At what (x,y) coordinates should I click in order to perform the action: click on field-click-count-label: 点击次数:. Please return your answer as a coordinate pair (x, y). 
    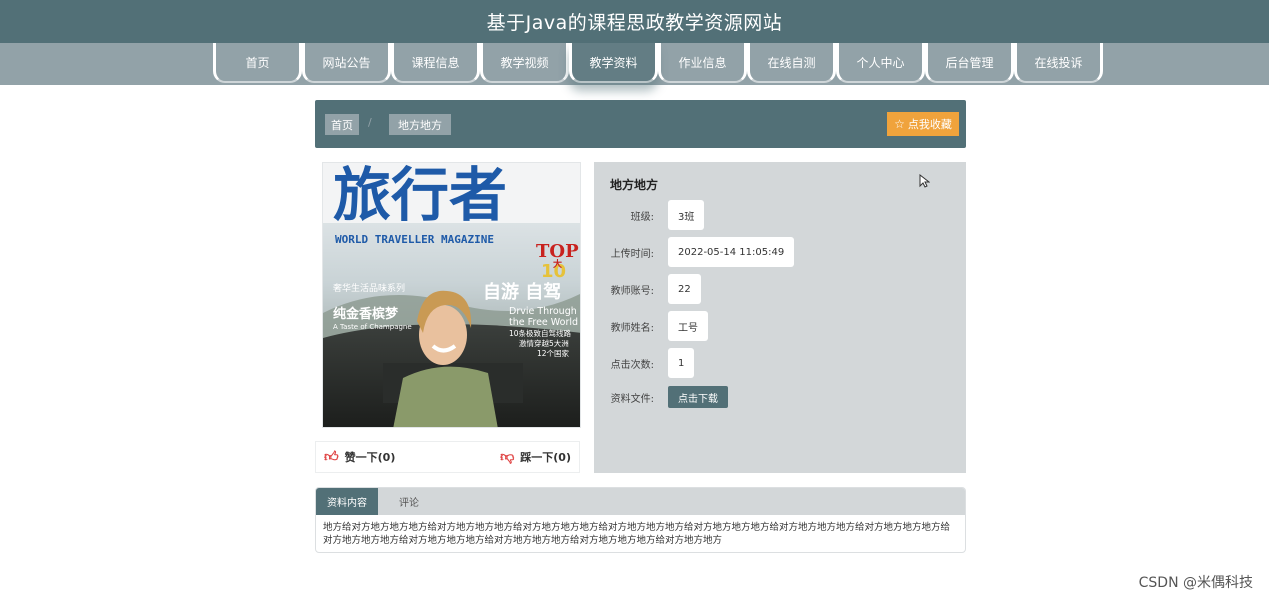
    Looking at the image, I should click on (632, 365).